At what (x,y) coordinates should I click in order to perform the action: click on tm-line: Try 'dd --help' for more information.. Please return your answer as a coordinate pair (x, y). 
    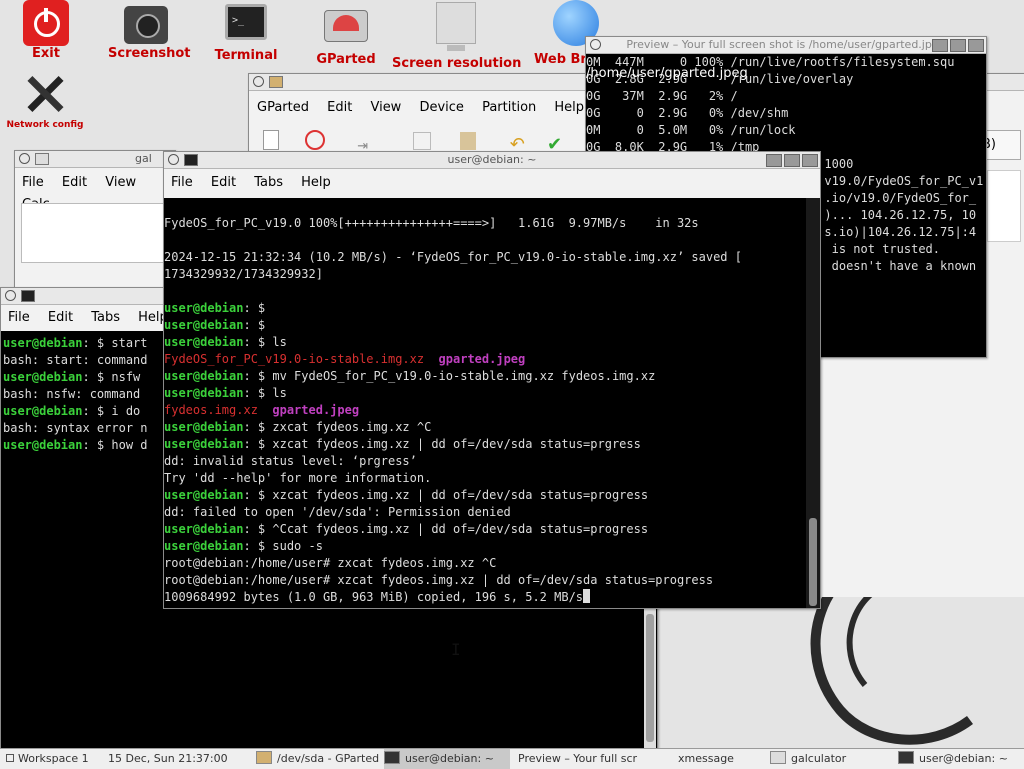
    Looking at the image, I should click on (298, 478).